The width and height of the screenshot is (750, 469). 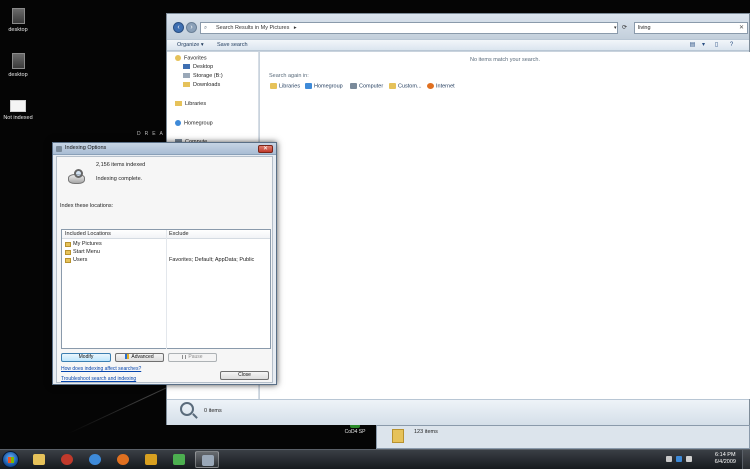 I want to click on taskbar-app, so click(x=67, y=459).